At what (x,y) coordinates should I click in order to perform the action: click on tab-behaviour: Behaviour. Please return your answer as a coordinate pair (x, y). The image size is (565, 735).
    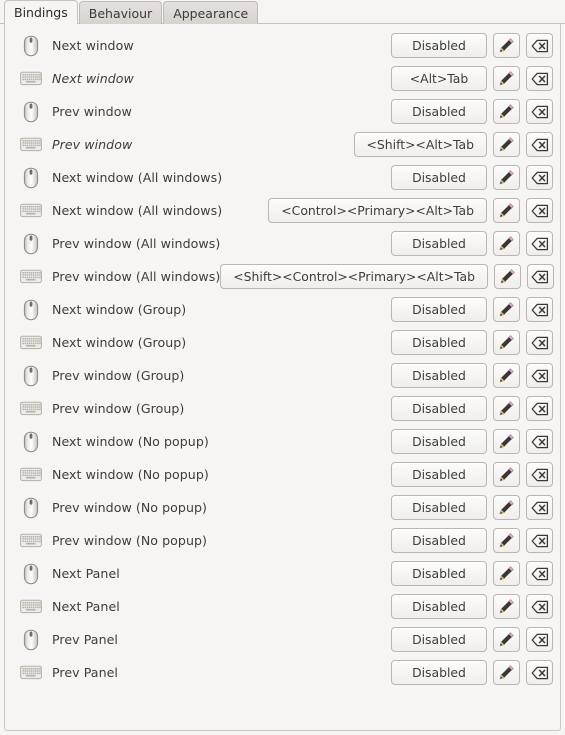
    Looking at the image, I should click on (120, 12).